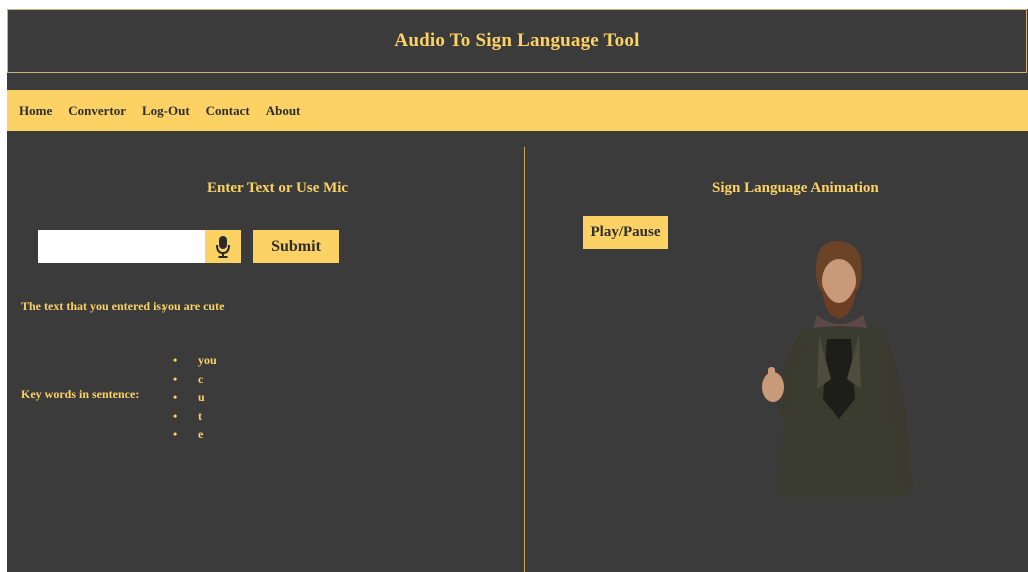 This screenshot has height=572, width=1028. What do you see at coordinates (195, 434) in the screenshot?
I see `keyword-item: e` at bounding box center [195, 434].